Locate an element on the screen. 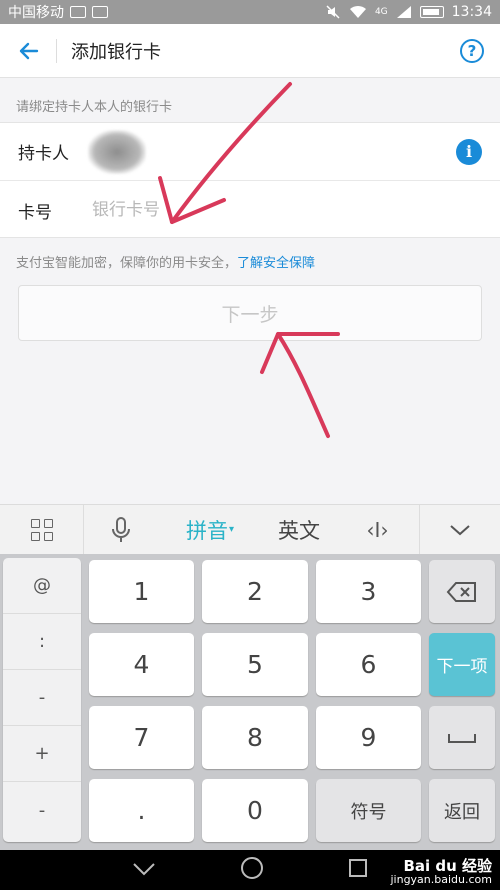 This screenshot has width=500, height=890. key-2: 2 is located at coordinates (255, 591).